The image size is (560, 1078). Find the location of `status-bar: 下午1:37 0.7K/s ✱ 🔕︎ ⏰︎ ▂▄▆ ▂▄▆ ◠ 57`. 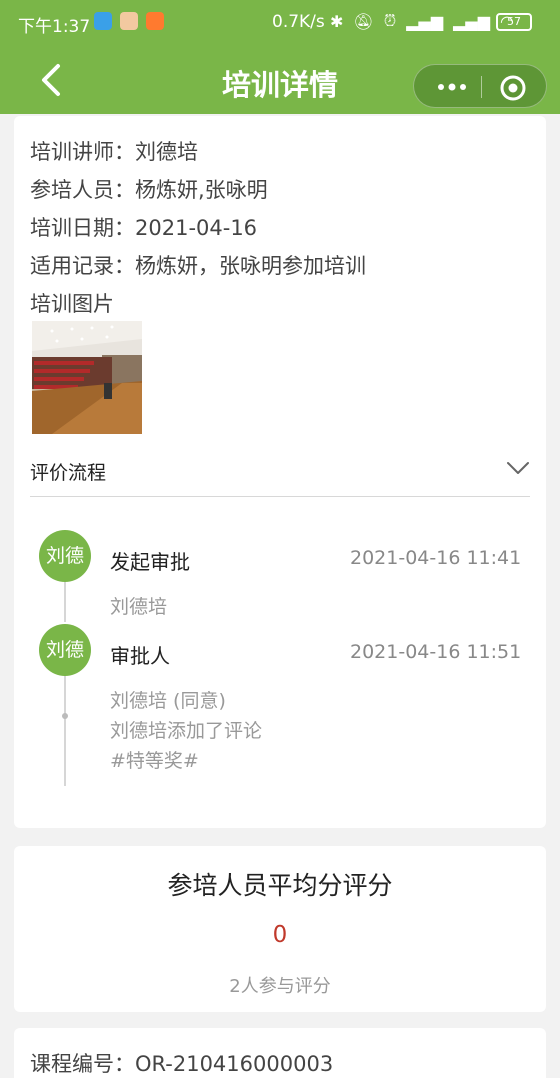

status-bar: 下午1:37 0.7K/s ✱ 🔕︎ ⏰︎ ▂▄▆ ▂▄▆ ◠ 57 is located at coordinates (280, 23).